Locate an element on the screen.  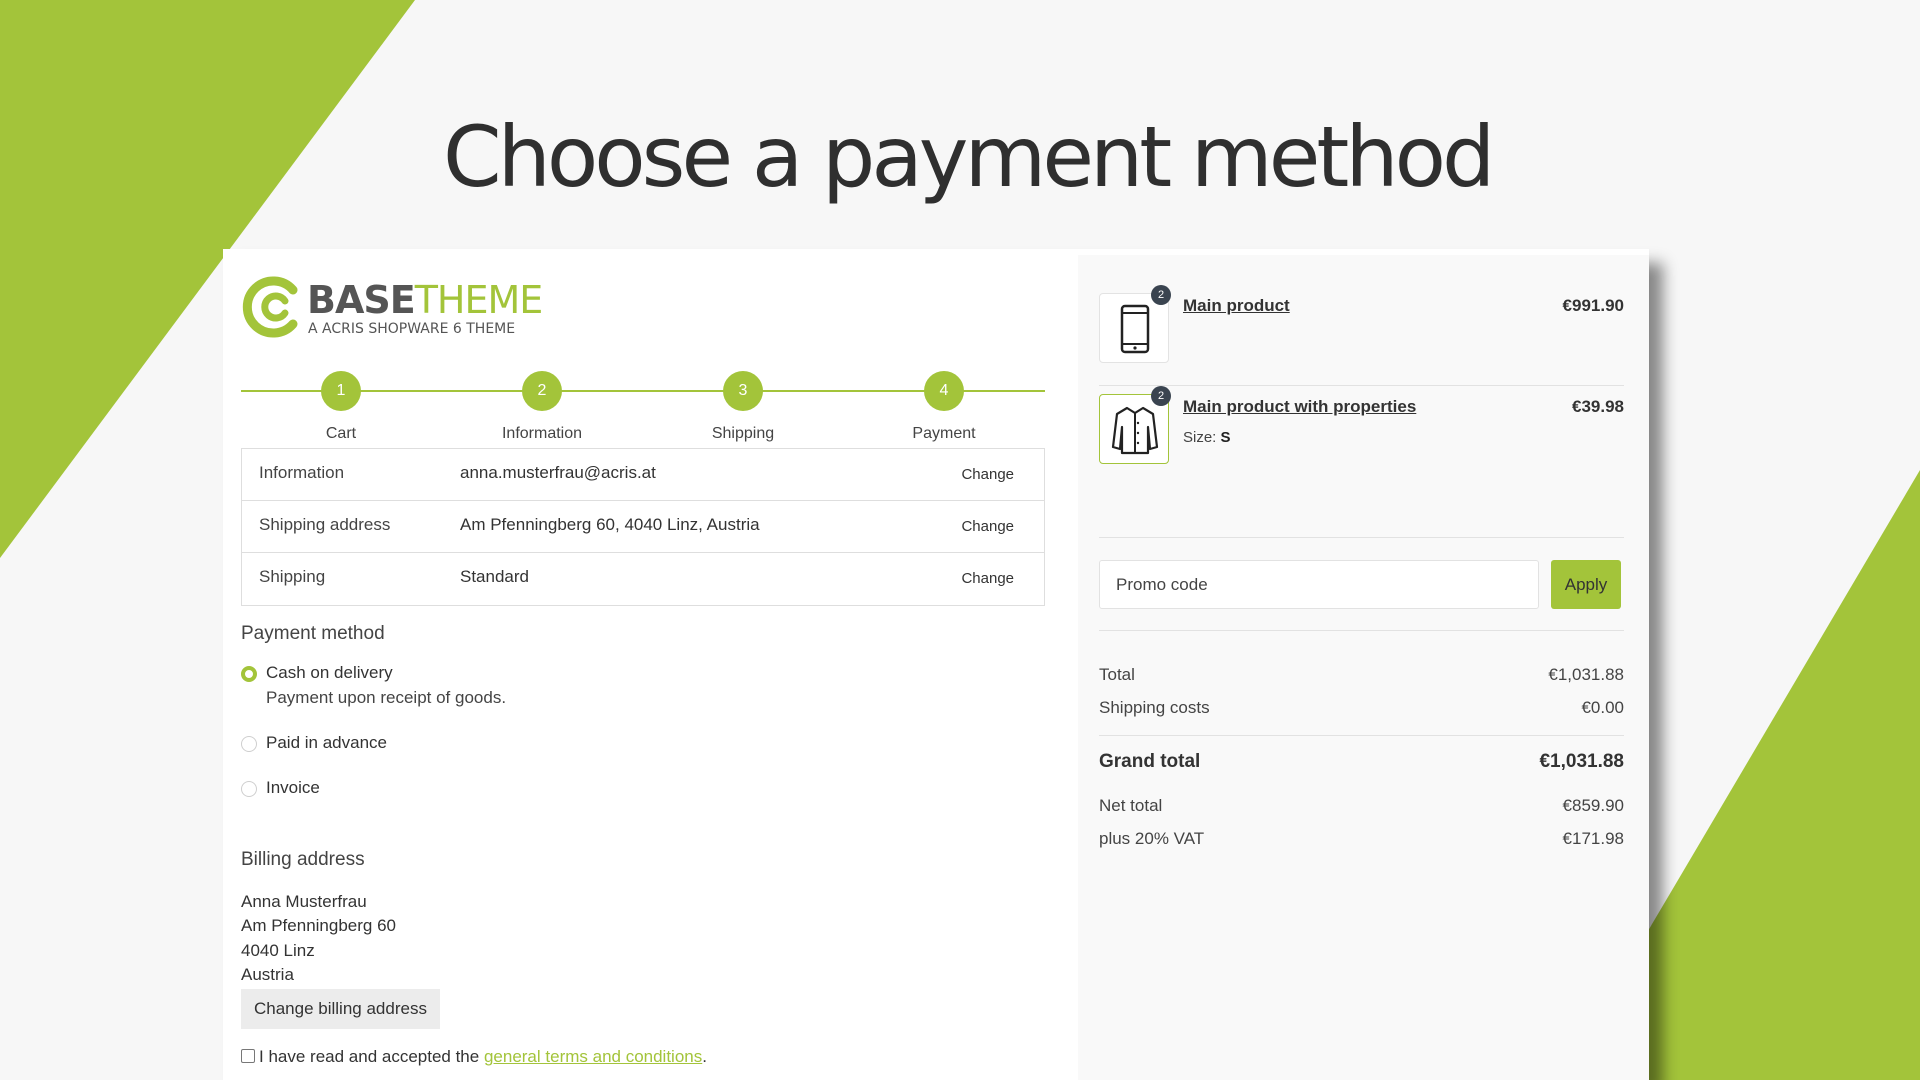
step-payment: 4 Payment is located at coordinates (944, 407).